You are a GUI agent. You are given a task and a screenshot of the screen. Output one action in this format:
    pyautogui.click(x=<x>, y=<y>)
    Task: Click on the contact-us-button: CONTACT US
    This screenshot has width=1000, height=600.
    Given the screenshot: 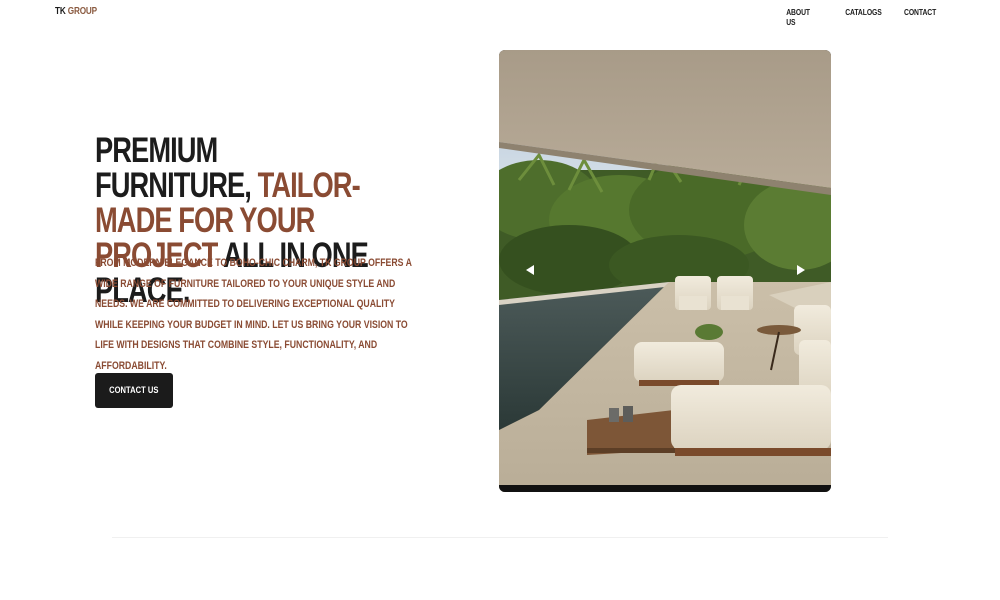 What is the action you would take?
    pyautogui.click(x=134, y=390)
    